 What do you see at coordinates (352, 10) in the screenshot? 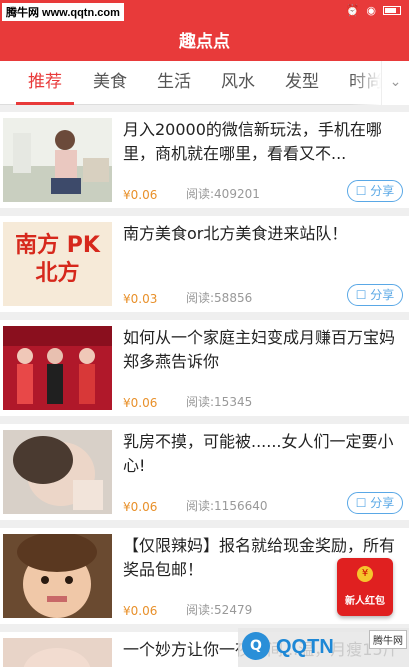
I see `alarm-icon: ⏰` at bounding box center [352, 10].